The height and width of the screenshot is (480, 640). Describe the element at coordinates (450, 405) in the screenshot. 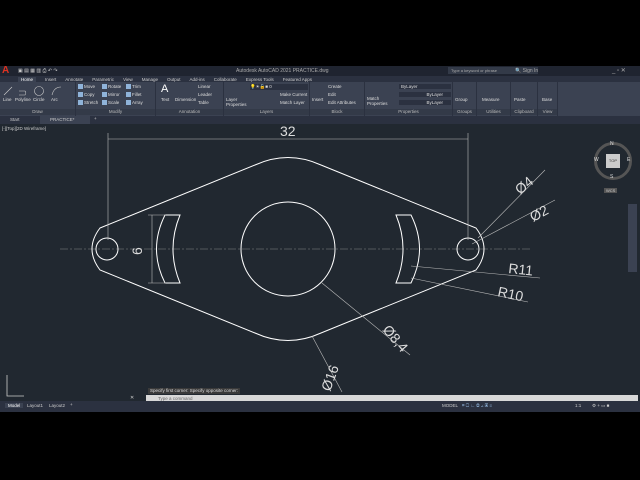

I see `model-space-toggle: MODEL` at that location.